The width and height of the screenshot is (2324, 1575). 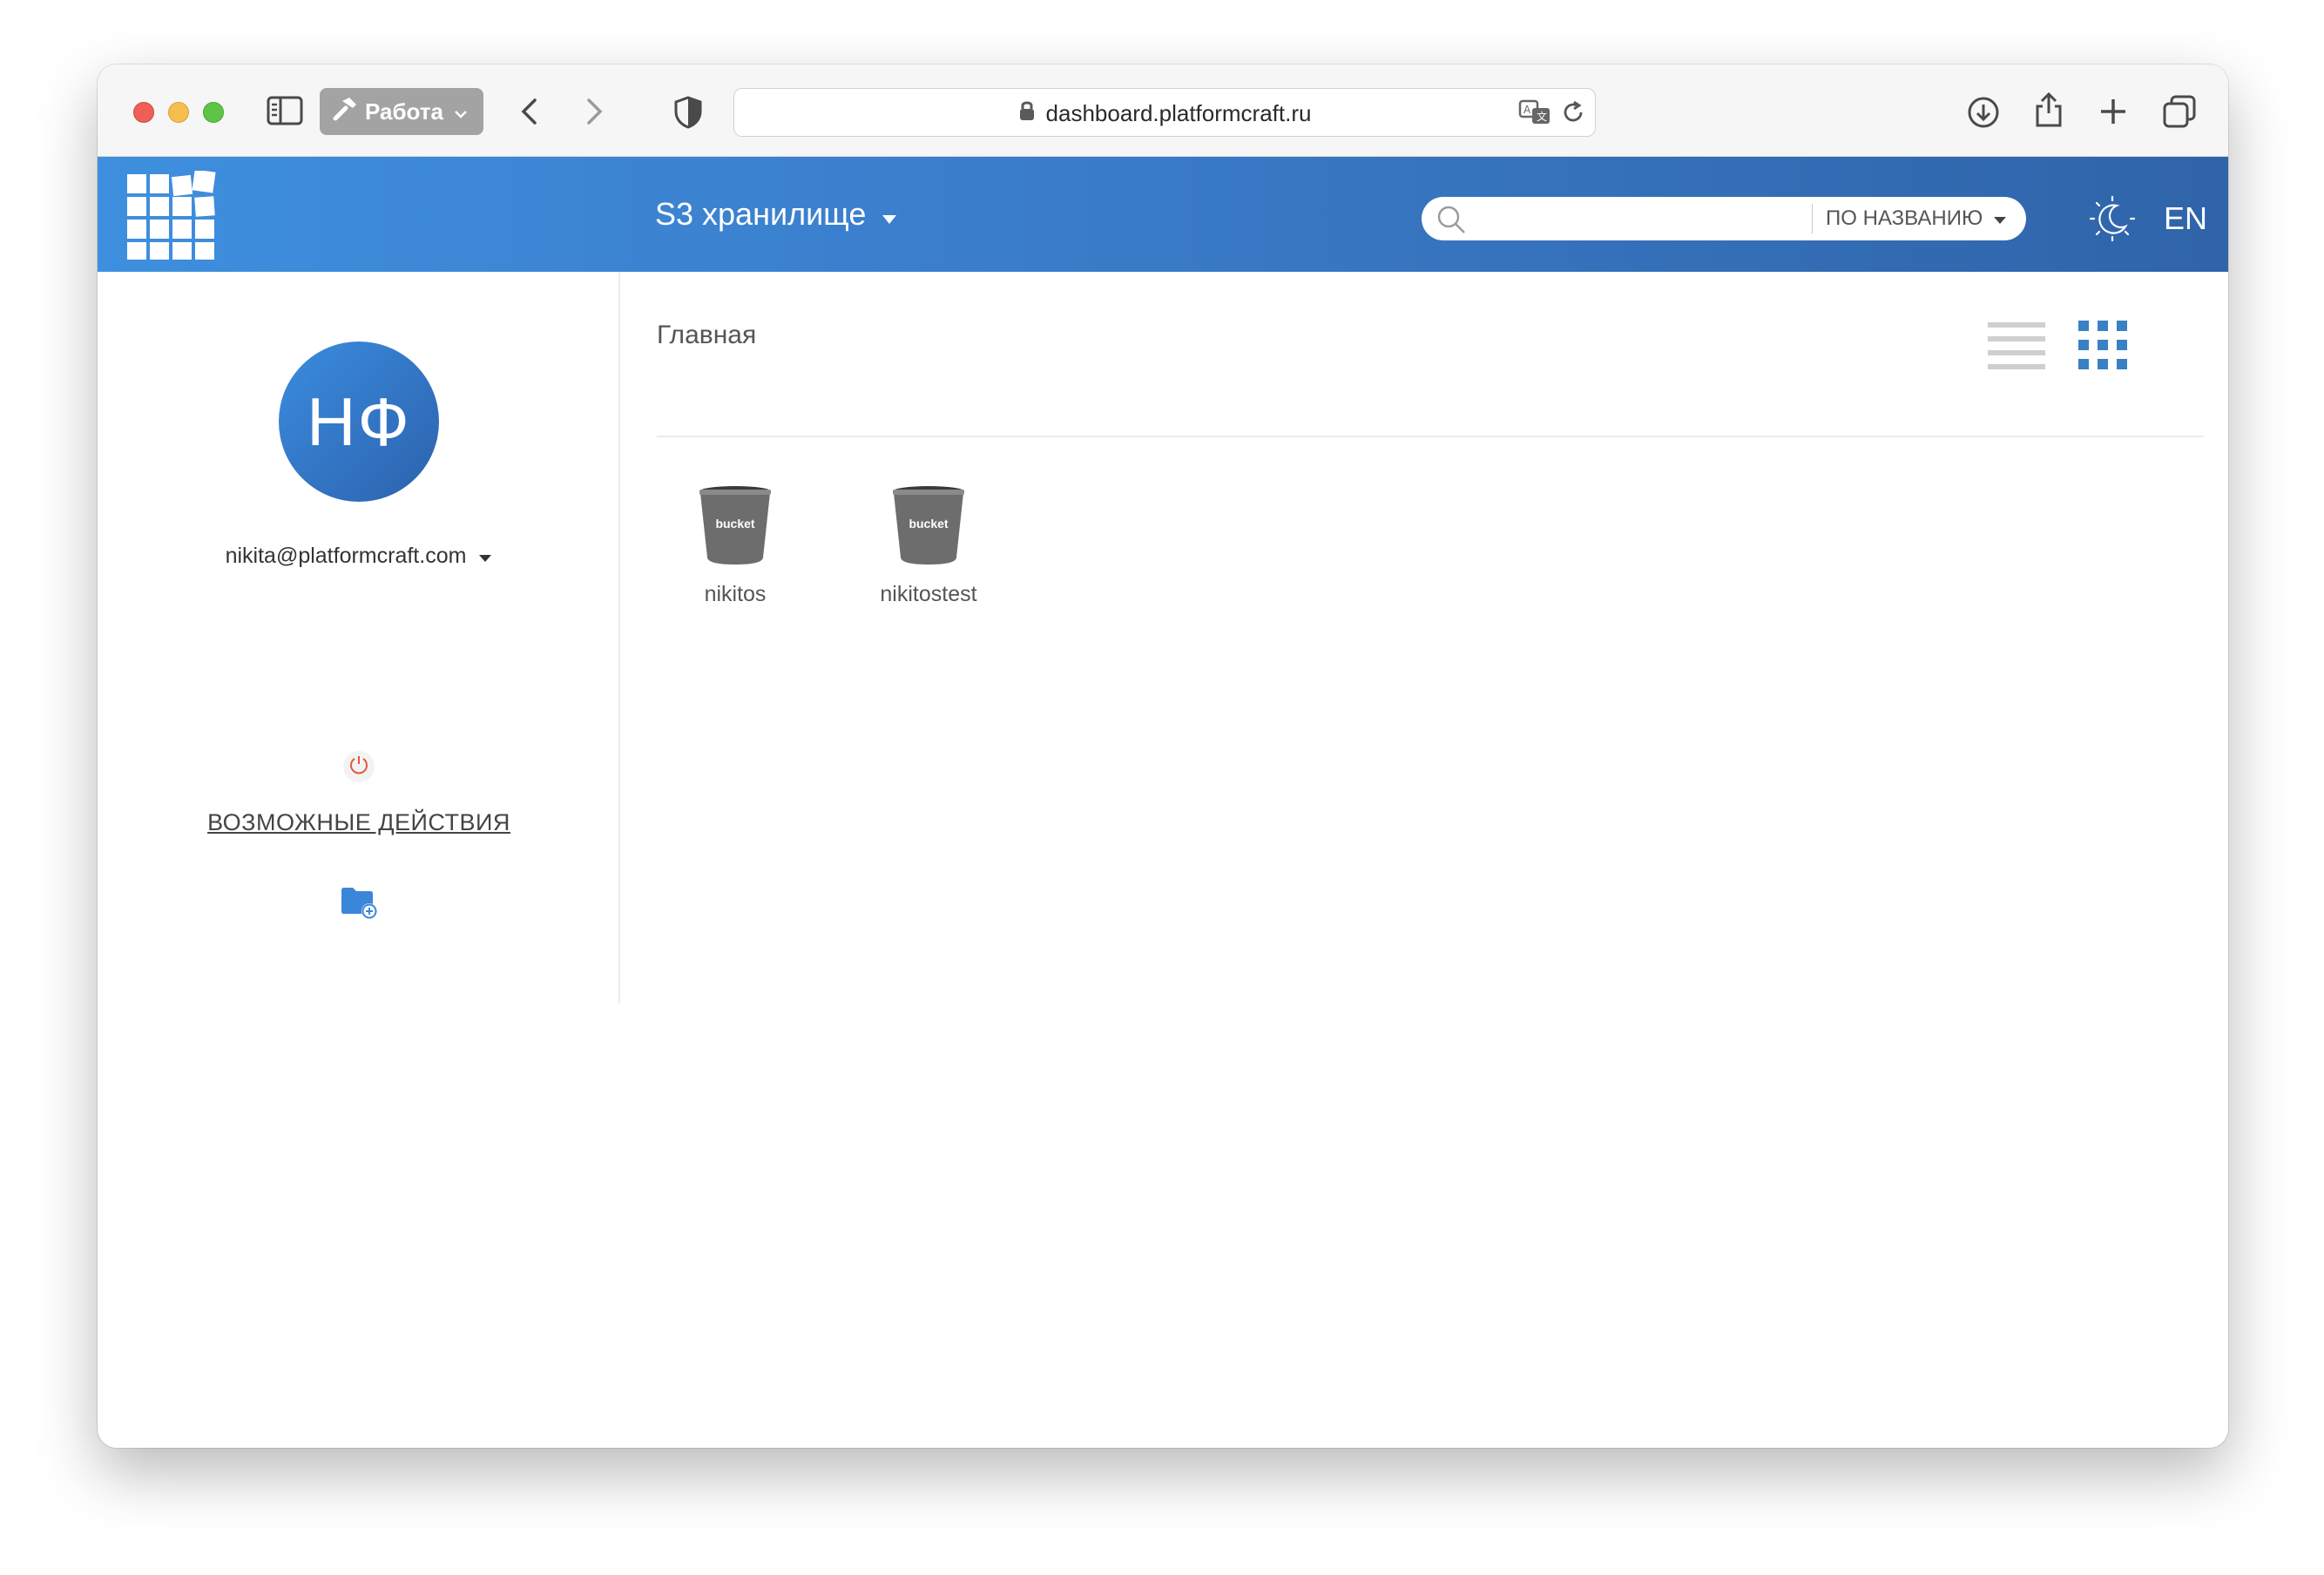 What do you see at coordinates (2048, 110) in the screenshot?
I see `share-icon` at bounding box center [2048, 110].